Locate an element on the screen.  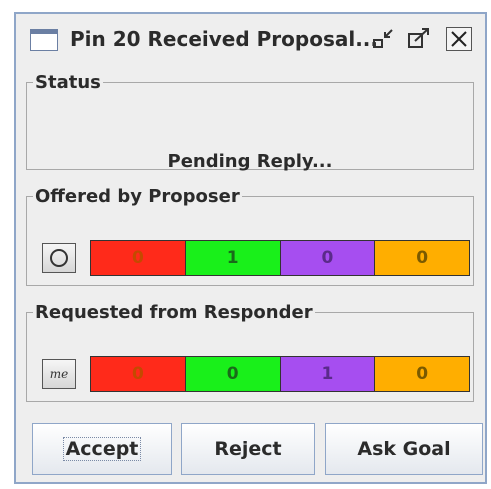
requested-resource-bar: 0 0 1 0 is located at coordinates (280, 374).